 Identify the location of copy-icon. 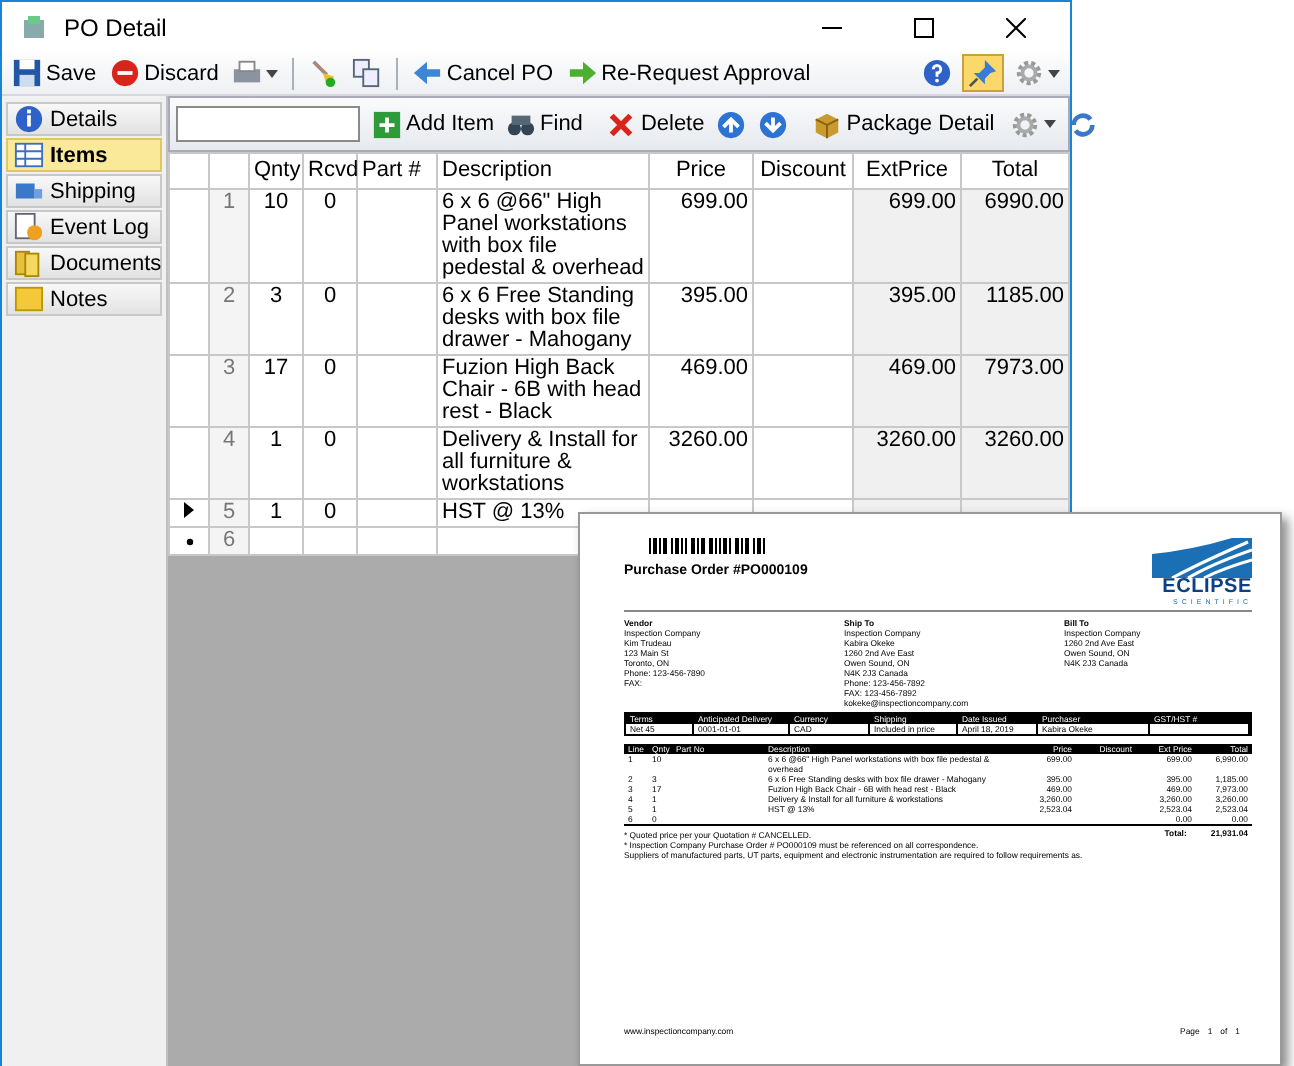
(367, 73).